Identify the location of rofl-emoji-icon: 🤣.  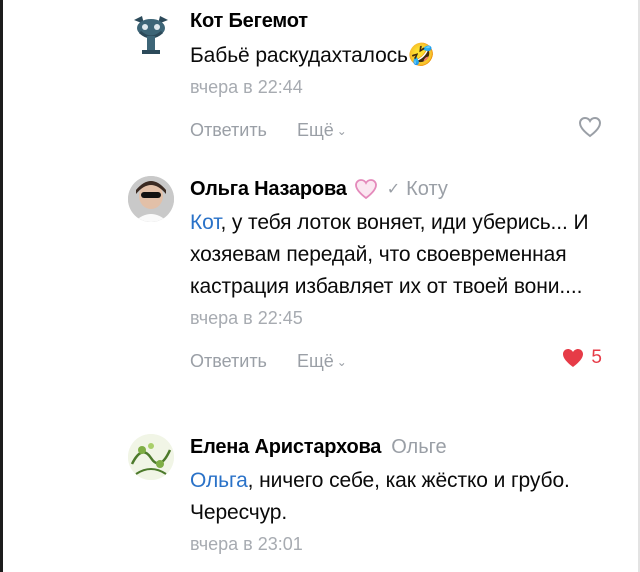
(421, 54).